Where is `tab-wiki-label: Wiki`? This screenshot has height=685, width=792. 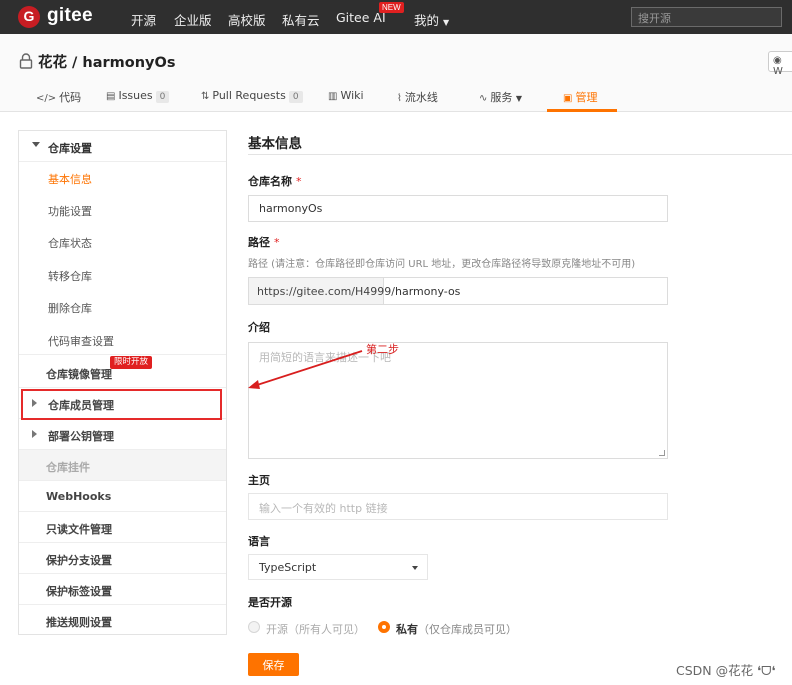 tab-wiki-label: Wiki is located at coordinates (352, 95).